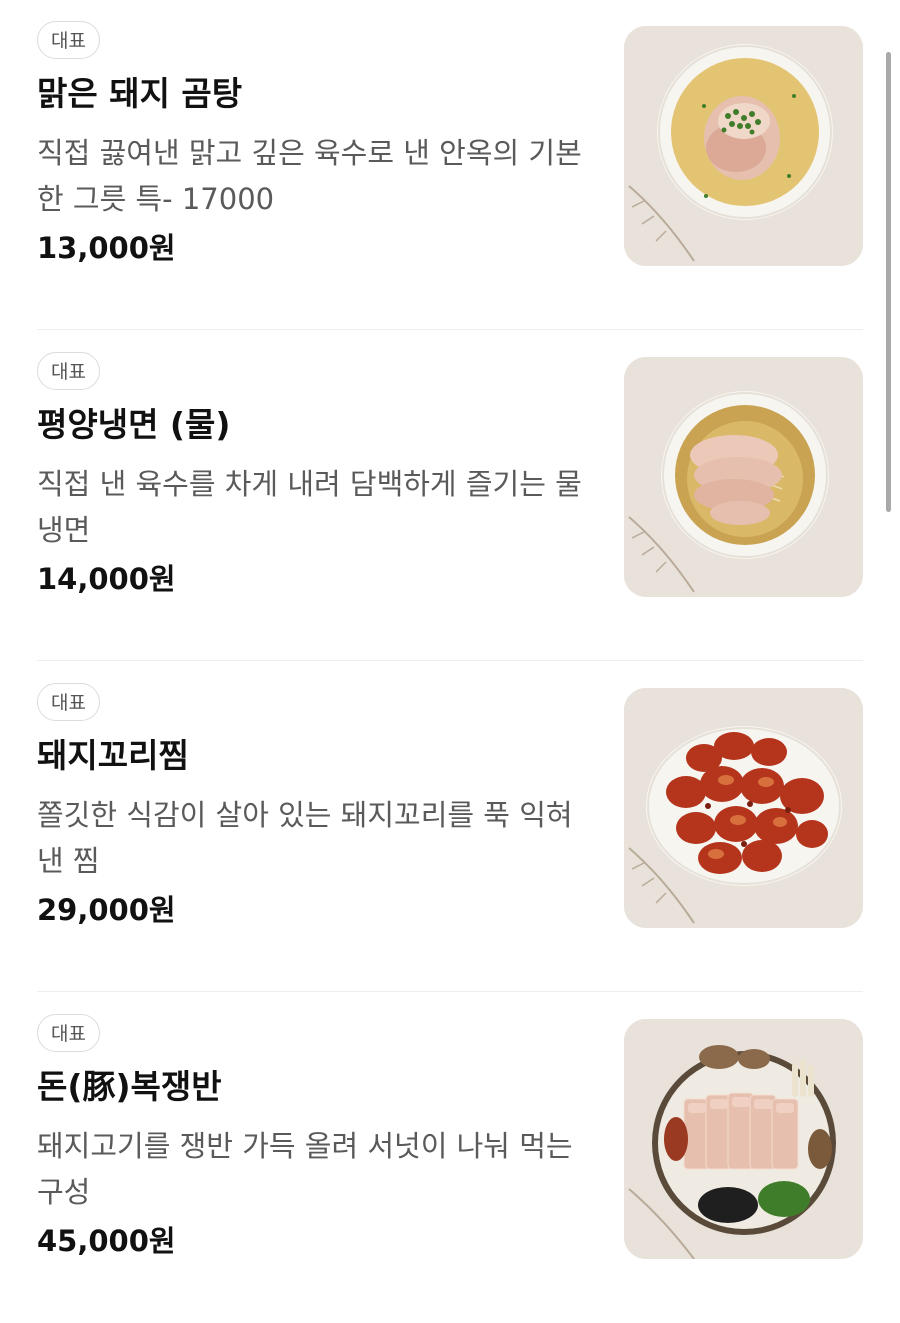  What do you see at coordinates (888, 282) in the screenshot?
I see `scrollbar` at bounding box center [888, 282].